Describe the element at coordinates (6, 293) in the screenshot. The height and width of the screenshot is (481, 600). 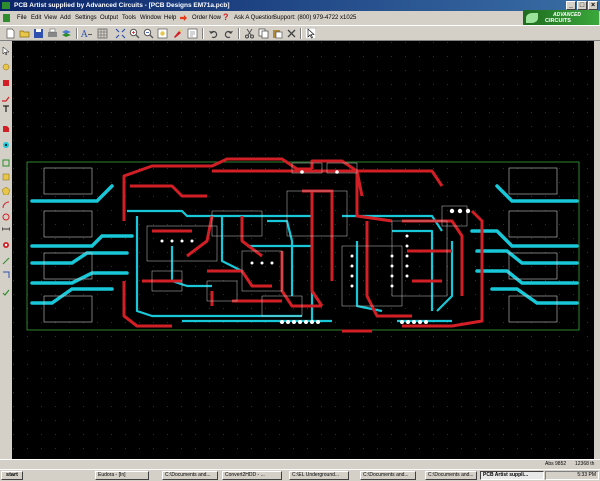
I see `design-rule-icon` at that location.